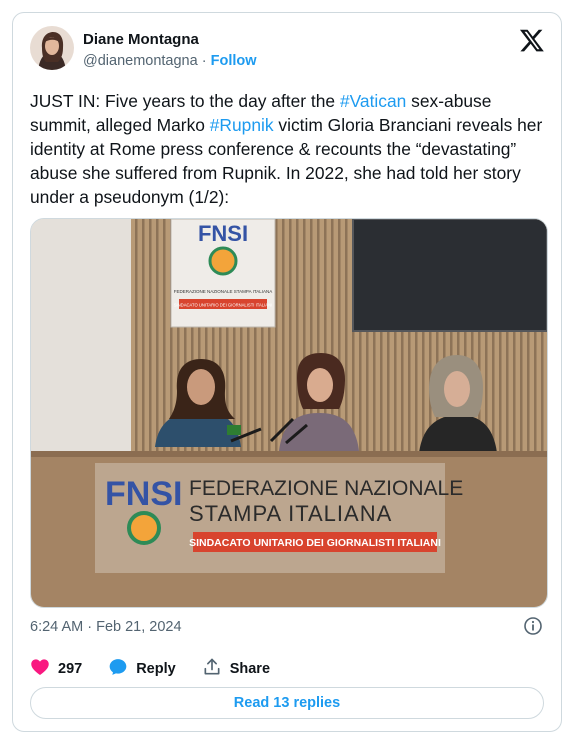 Image resolution: width=576 pixels, height=742 pixels. What do you see at coordinates (216, 669) in the screenshot?
I see `share-icon` at bounding box center [216, 669].